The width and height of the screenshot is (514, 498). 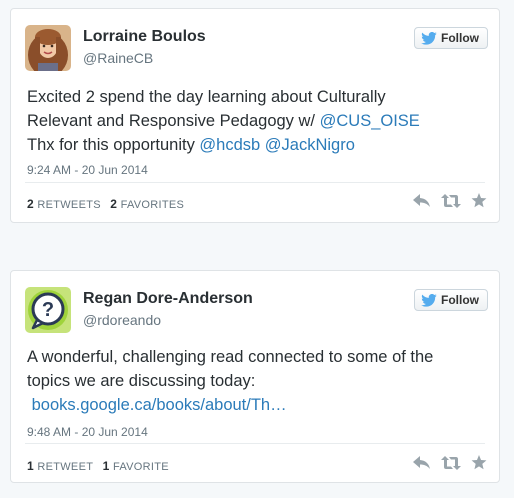 What do you see at coordinates (310, 145) in the screenshot?
I see `mention-link: @JackNigro` at bounding box center [310, 145].